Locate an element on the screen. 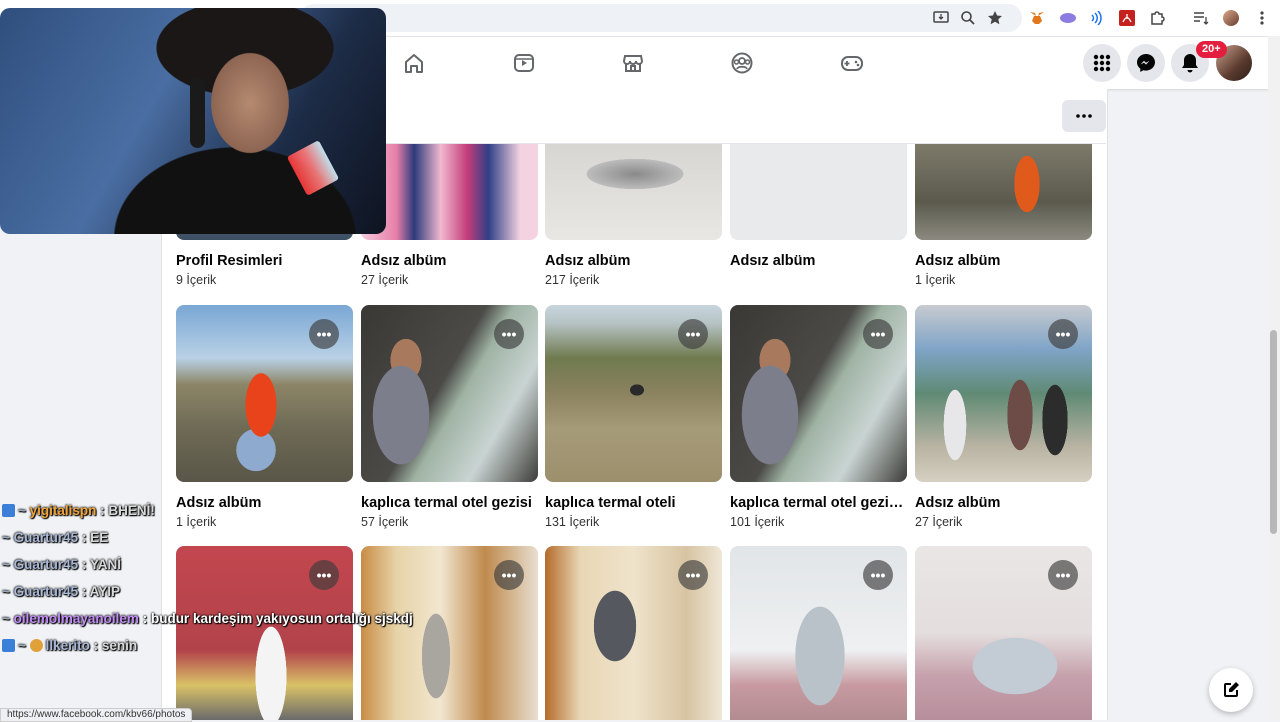  more-options-button is located at coordinates (1084, 116).